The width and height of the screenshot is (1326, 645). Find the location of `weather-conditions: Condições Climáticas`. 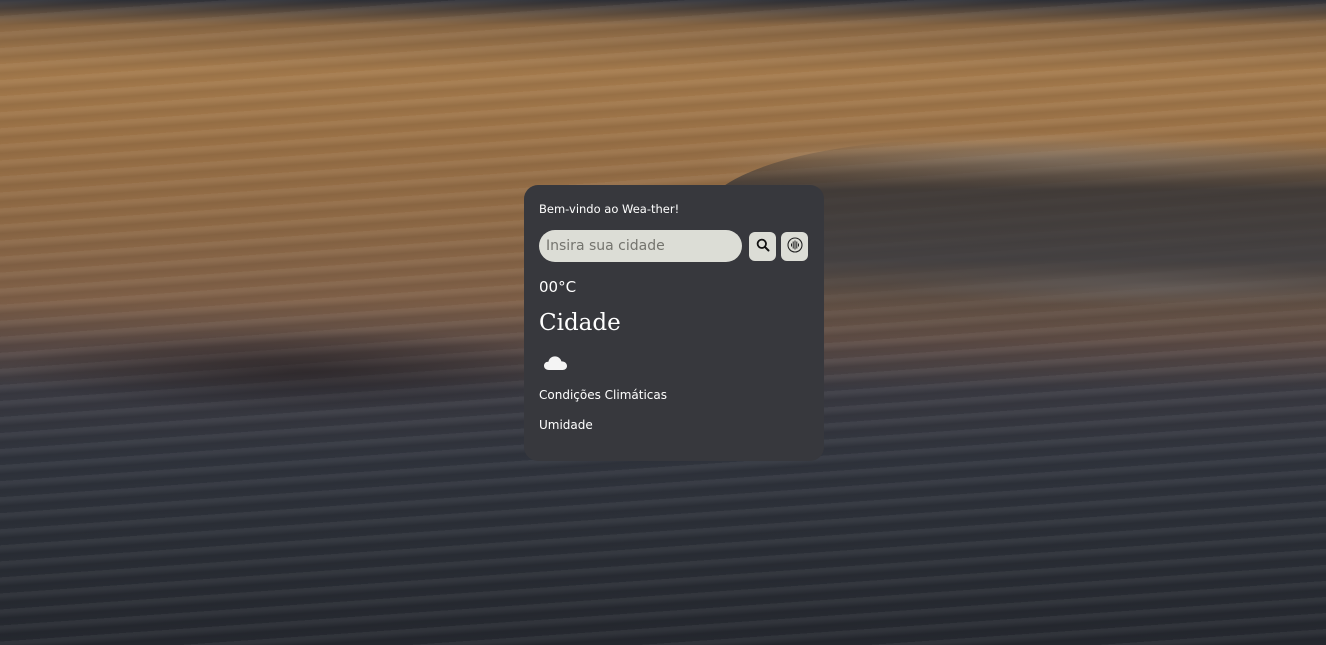

weather-conditions: Condições Climáticas is located at coordinates (603, 395).